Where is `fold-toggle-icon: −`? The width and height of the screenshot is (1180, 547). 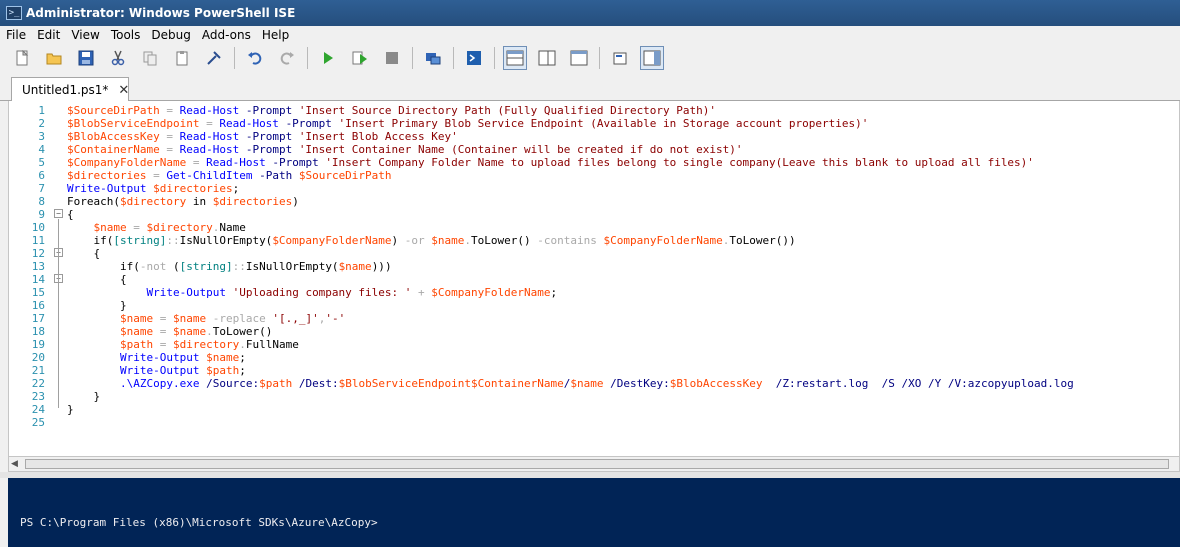
fold-toggle-icon: − is located at coordinates (58, 213).